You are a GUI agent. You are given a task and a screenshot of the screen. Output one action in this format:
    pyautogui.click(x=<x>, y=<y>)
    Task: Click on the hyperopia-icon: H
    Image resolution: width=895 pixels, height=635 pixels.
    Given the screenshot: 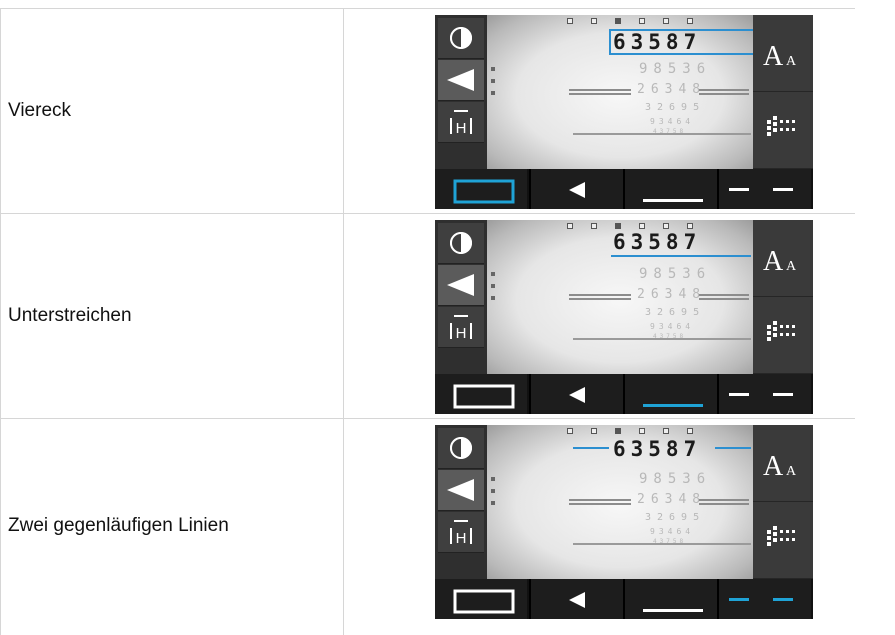 What is the action you would take?
    pyautogui.click(x=461, y=533)
    